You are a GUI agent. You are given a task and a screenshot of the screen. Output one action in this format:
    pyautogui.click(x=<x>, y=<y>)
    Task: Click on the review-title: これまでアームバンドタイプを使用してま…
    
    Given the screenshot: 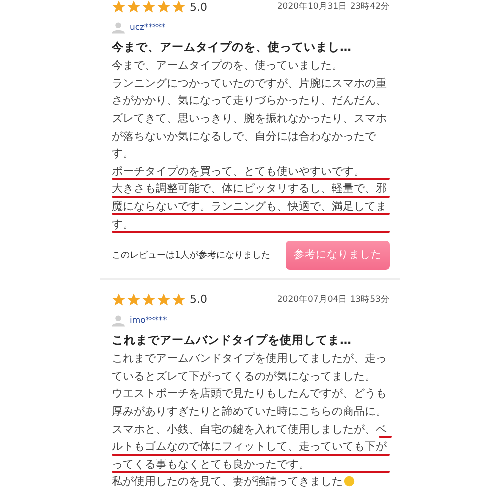 What is the action you would take?
    pyautogui.click(x=232, y=340)
    